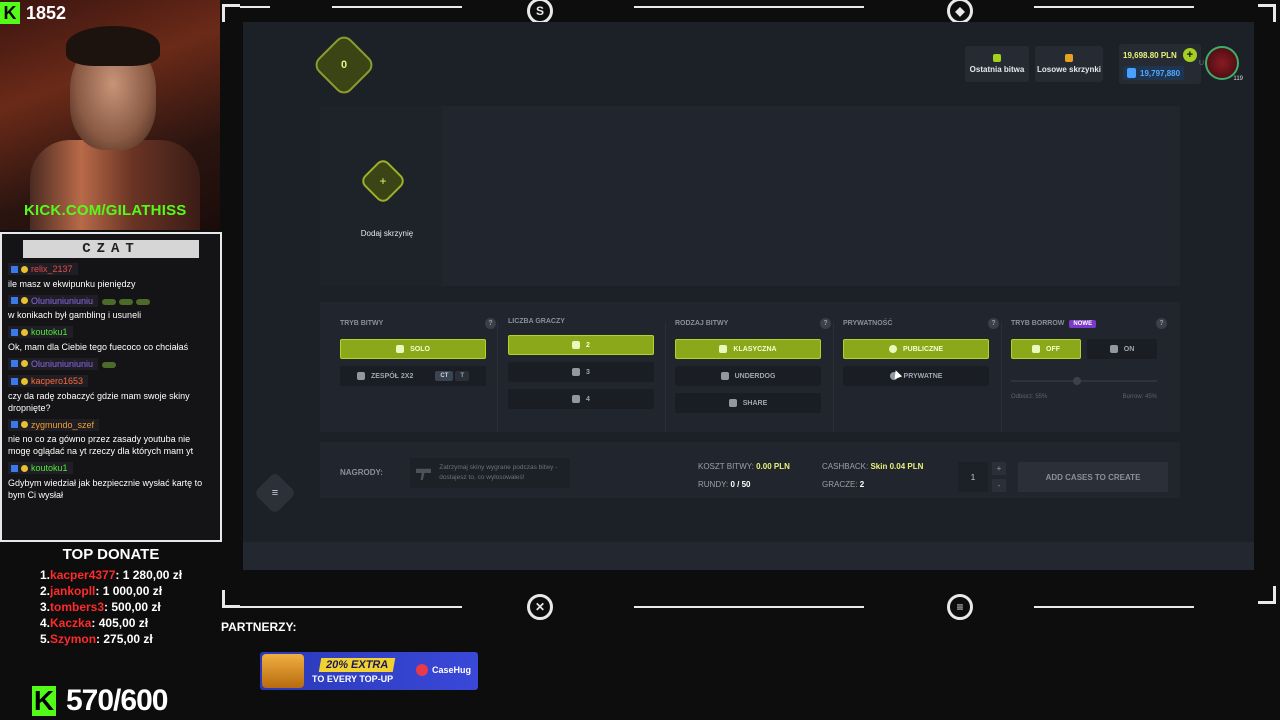  What do you see at coordinates (43, 269) in the screenshot?
I see `chat-username: relix_2137` at bounding box center [43, 269].